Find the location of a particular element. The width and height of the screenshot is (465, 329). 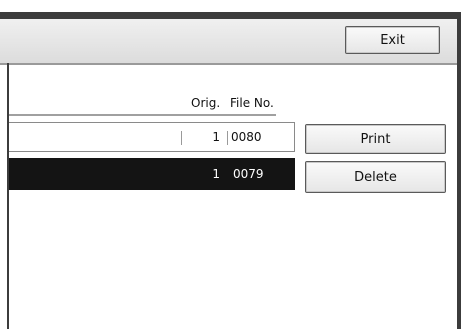

delete-button: Delete is located at coordinates (375, 177).